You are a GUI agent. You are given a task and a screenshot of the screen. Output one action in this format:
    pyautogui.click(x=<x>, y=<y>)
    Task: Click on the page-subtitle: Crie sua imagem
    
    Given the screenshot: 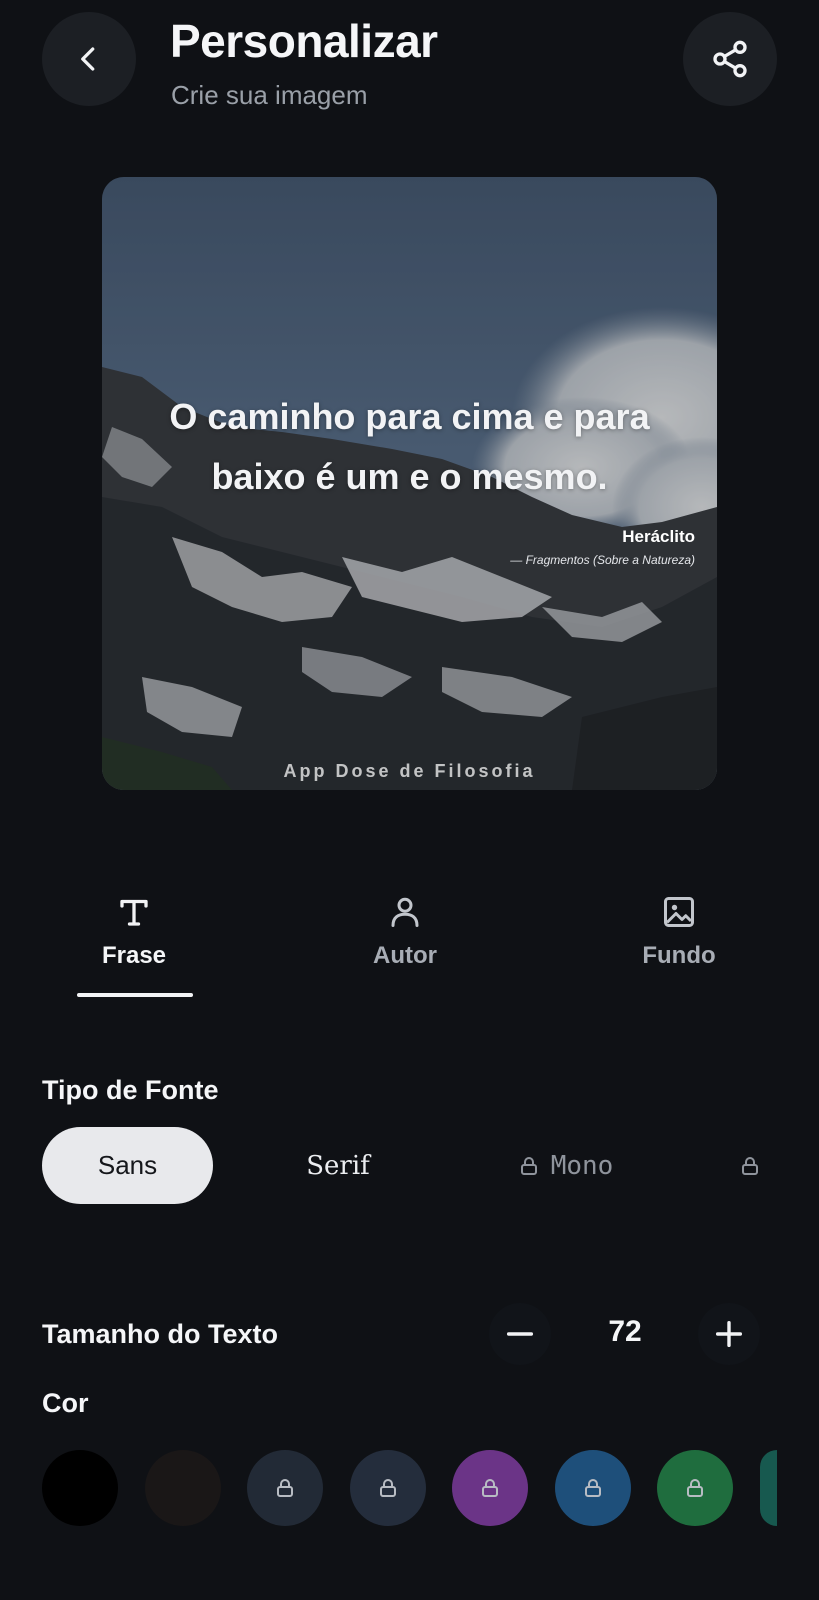 What is the action you would take?
    pyautogui.click(x=269, y=95)
    